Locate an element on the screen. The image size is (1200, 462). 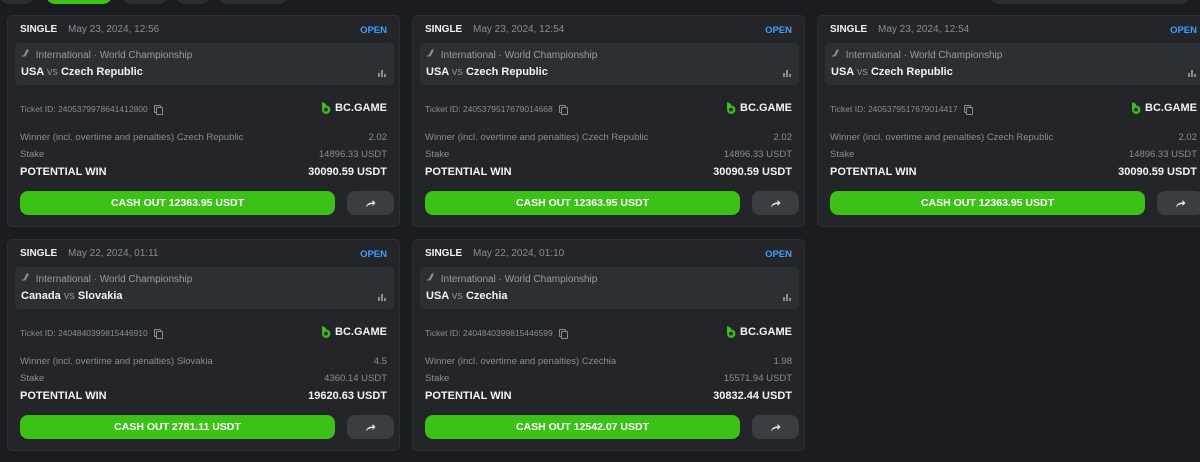
top-select is located at coordinates (1090, 2).